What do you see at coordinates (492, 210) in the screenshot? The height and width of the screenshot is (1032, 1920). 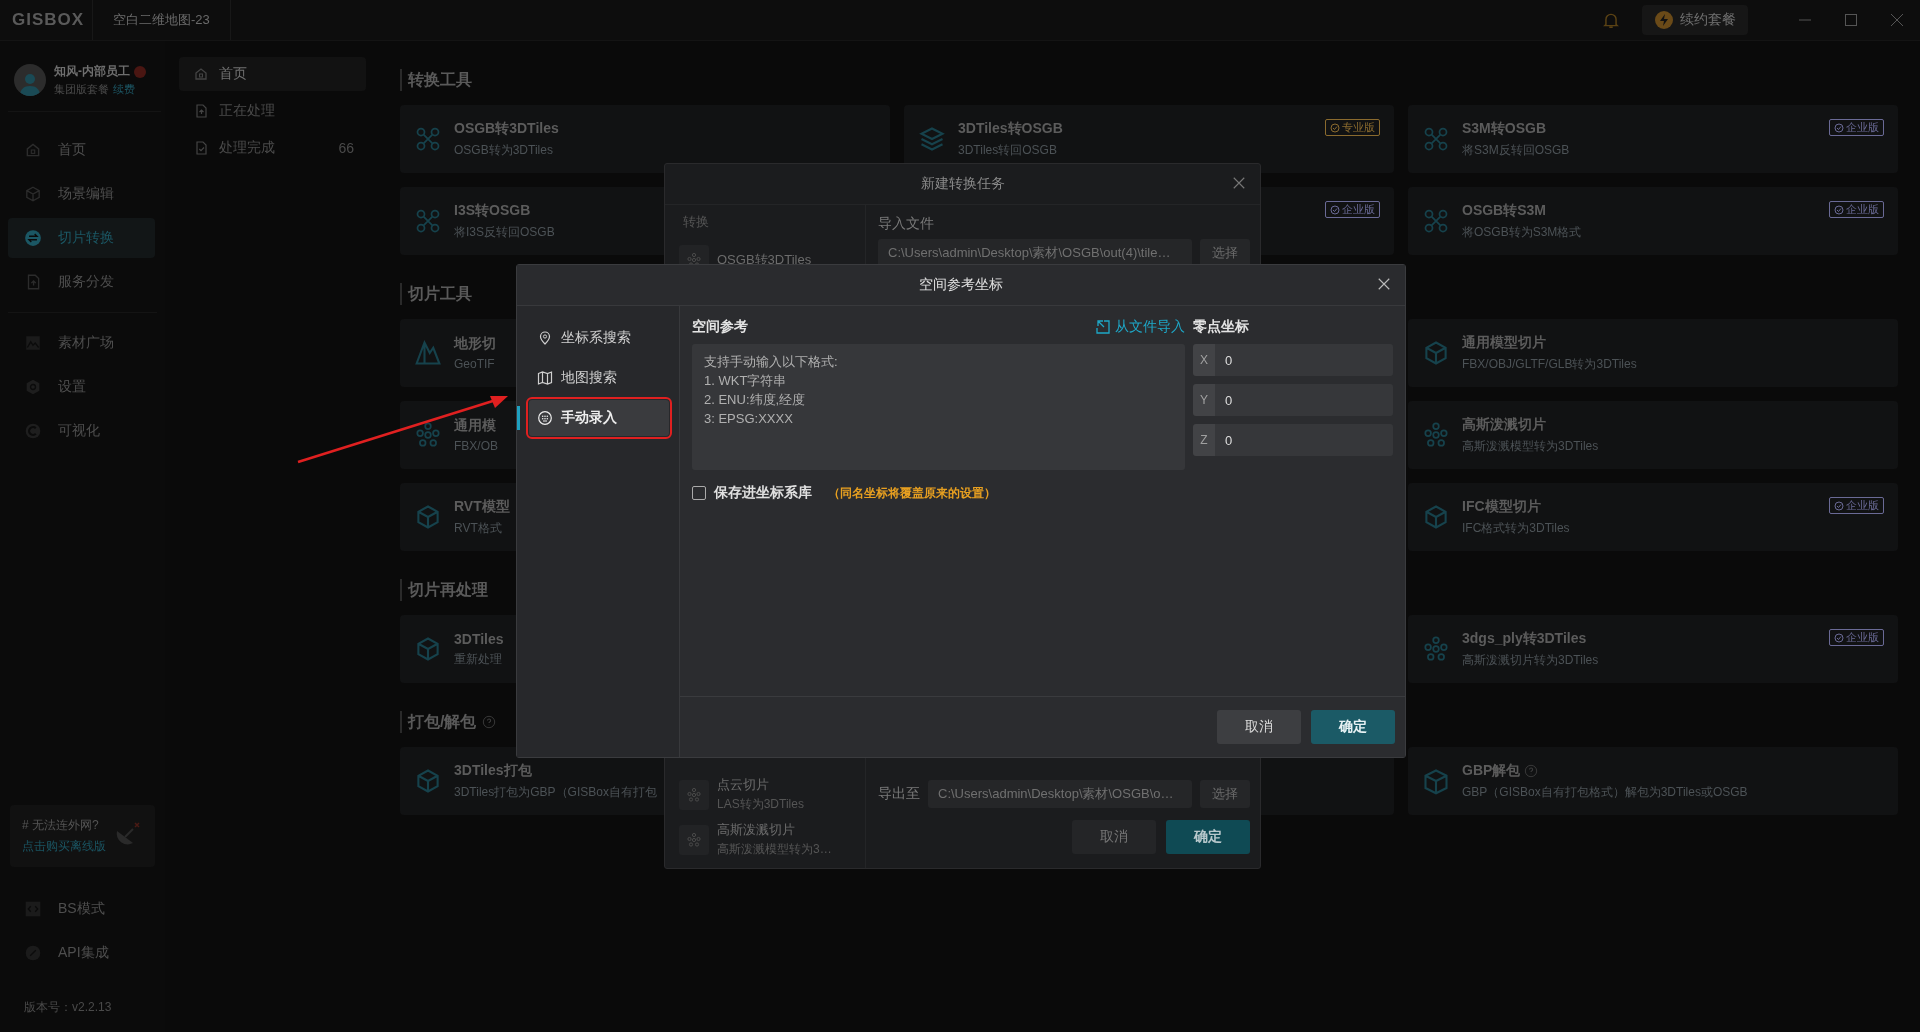 I see `card-title: I3S转OSGB` at bounding box center [492, 210].